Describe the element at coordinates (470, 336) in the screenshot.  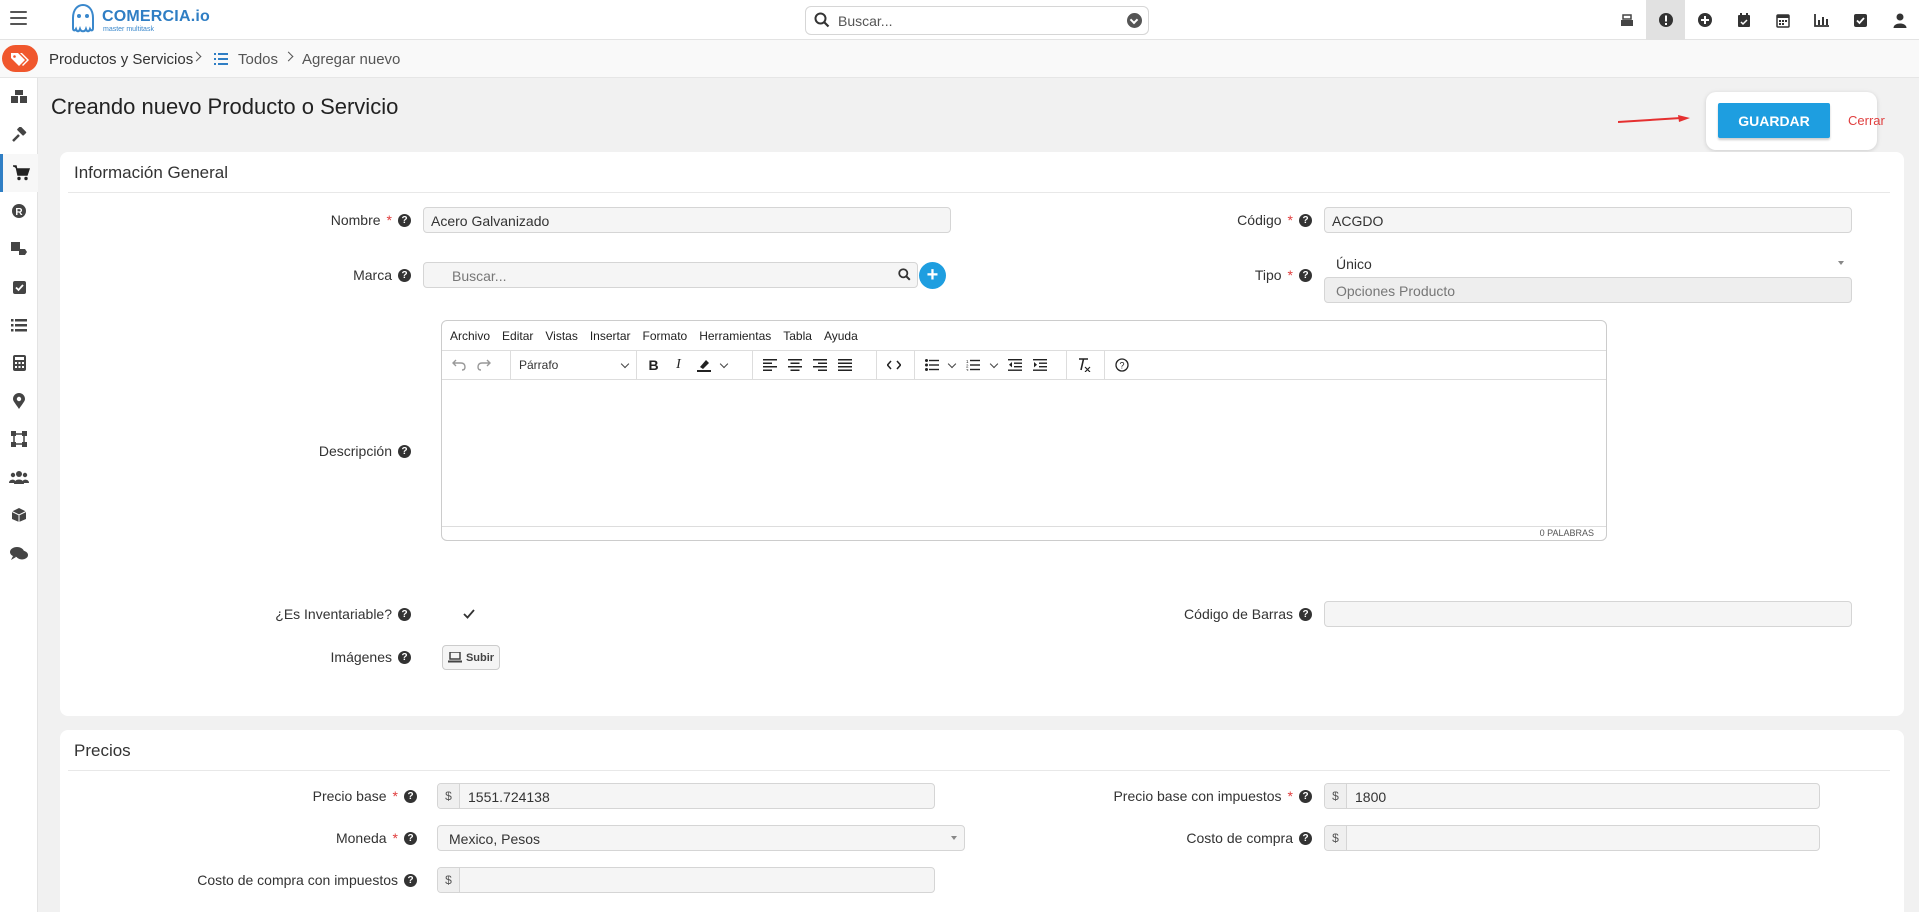
I see `menu-archivo: Archivo` at that location.